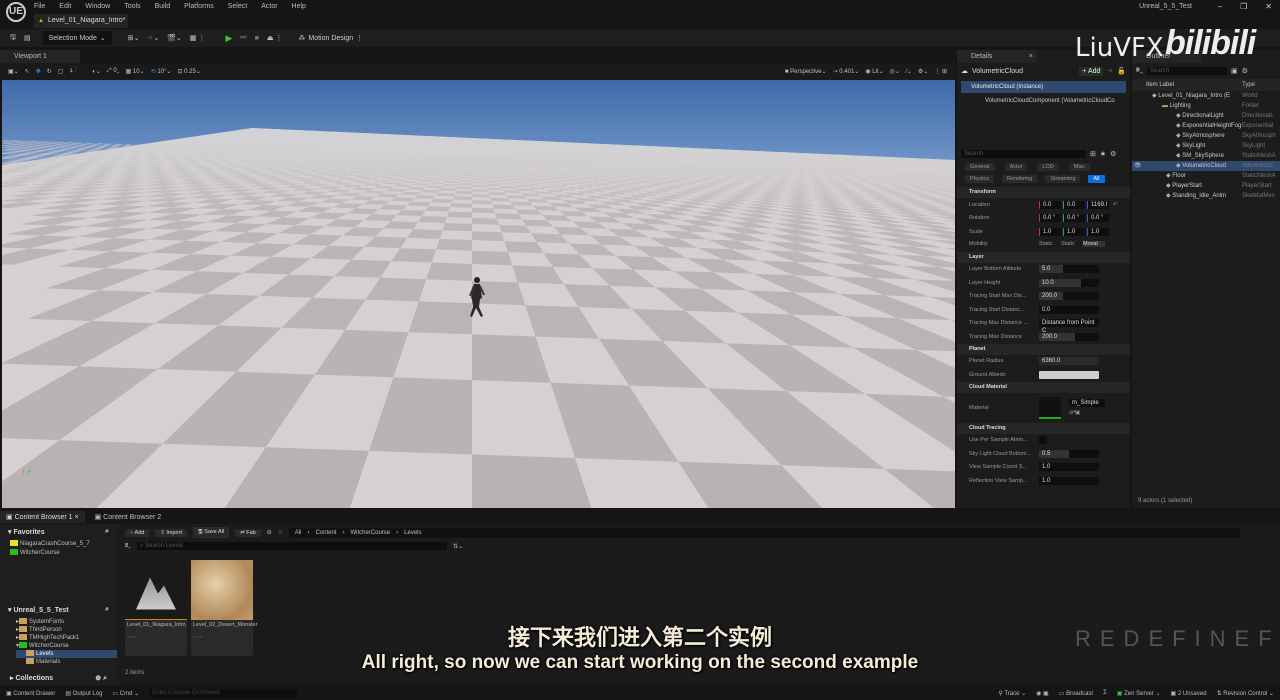  I want to click on character-mannequin, so click(477, 297).